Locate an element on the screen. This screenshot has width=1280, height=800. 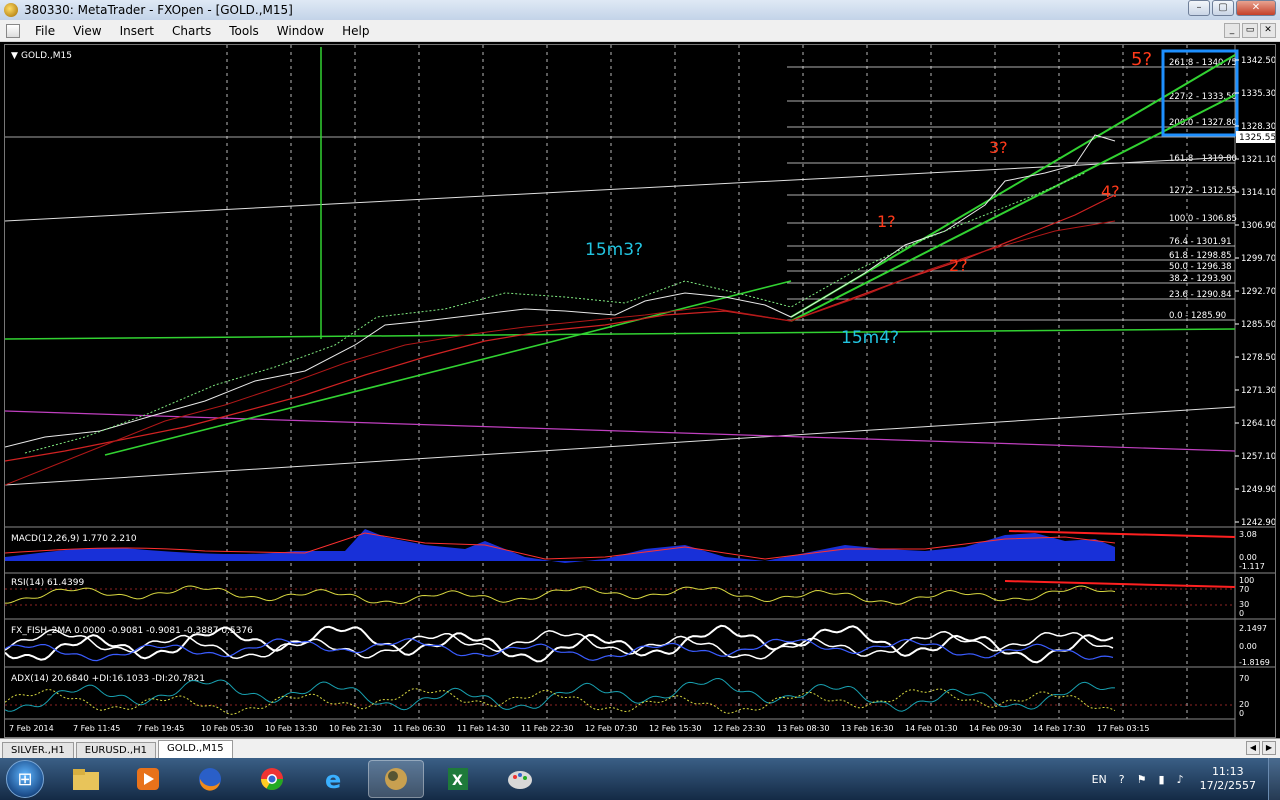
system-tray: EN ? ⚑ ▮ ♪ 11:13 17/2/2557 is located at coordinates (1183, 779).